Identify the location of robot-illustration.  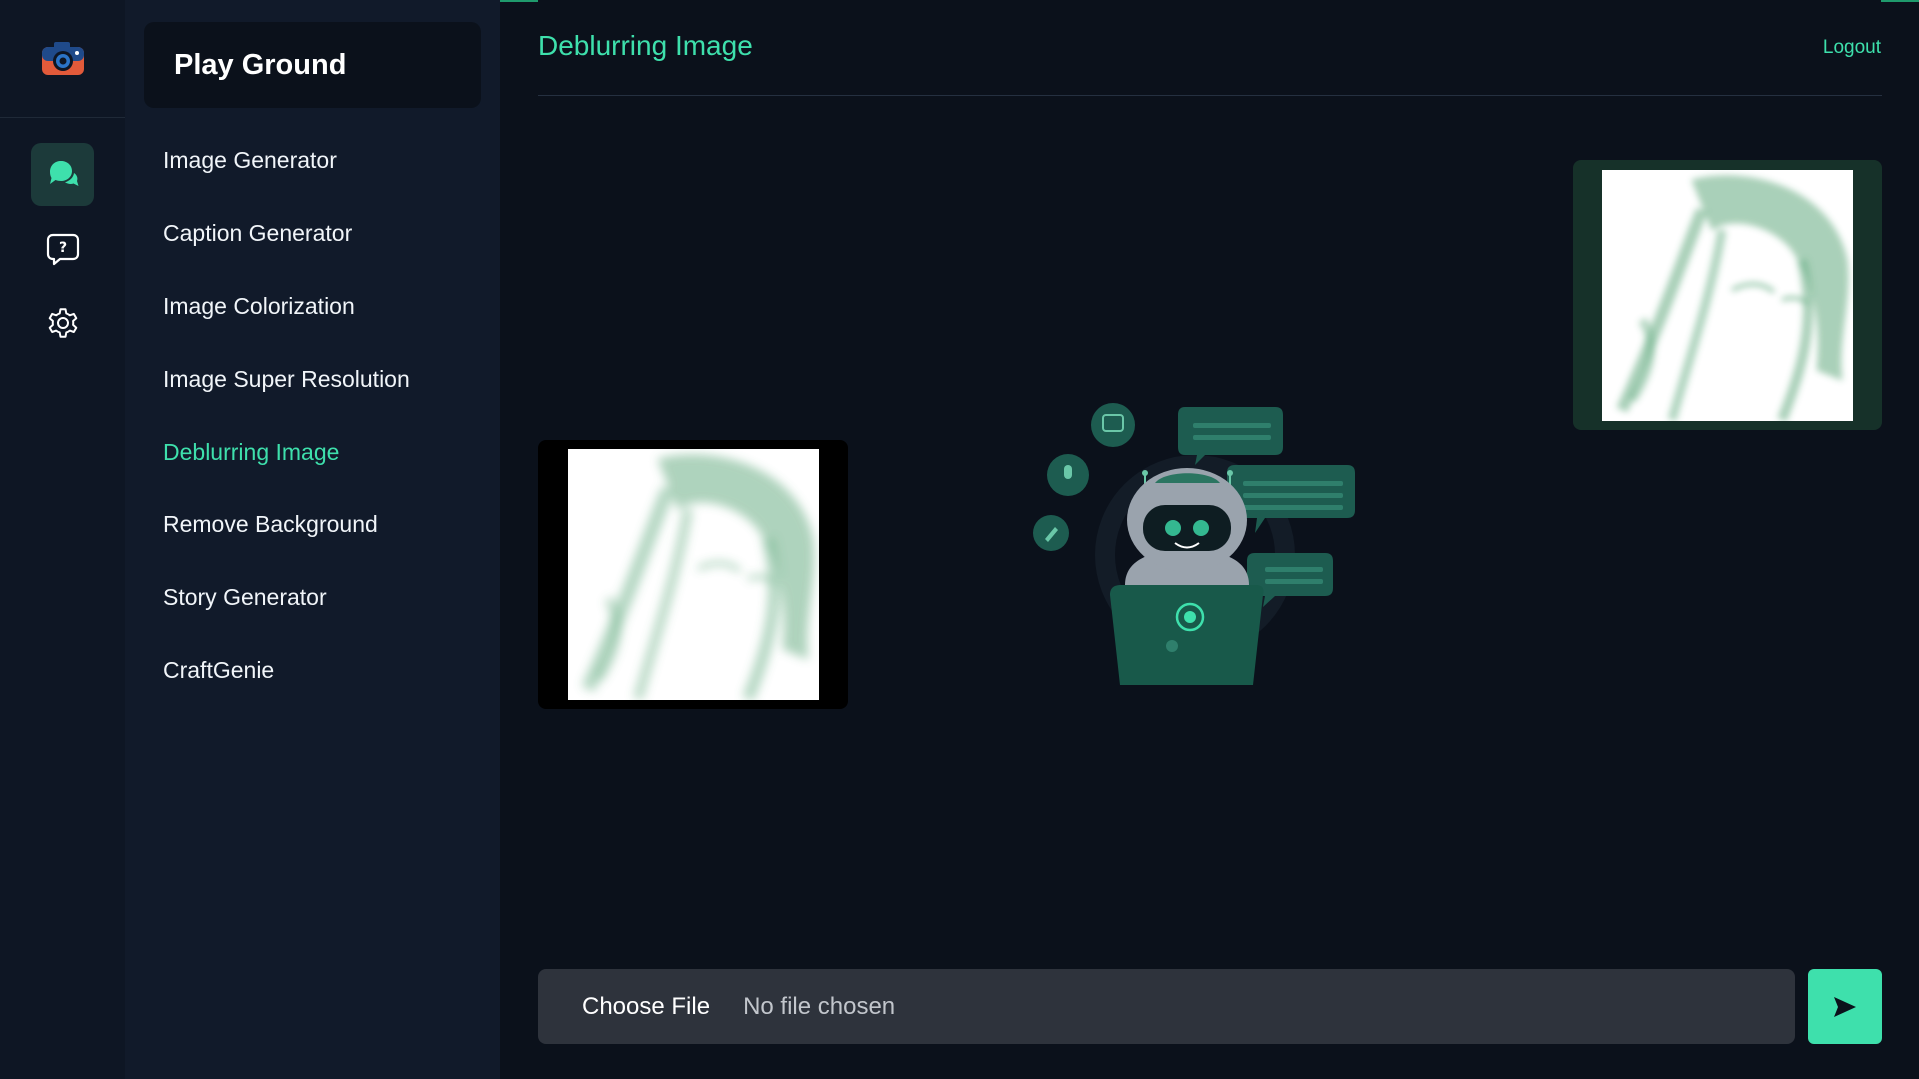
(1194, 544).